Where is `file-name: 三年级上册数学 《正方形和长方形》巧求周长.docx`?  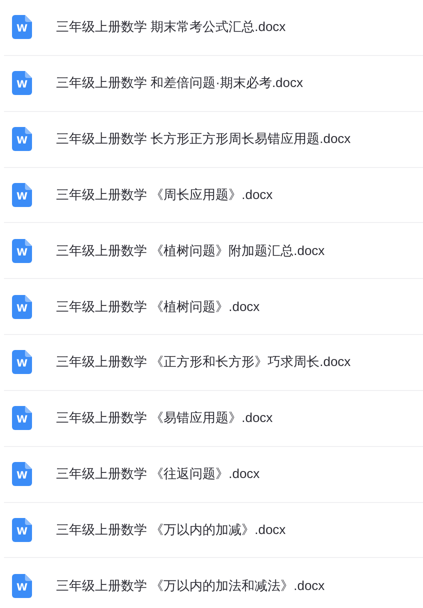
file-name: 三年级上册数学 《正方形和长方形》巧求周长.docx is located at coordinates (203, 362).